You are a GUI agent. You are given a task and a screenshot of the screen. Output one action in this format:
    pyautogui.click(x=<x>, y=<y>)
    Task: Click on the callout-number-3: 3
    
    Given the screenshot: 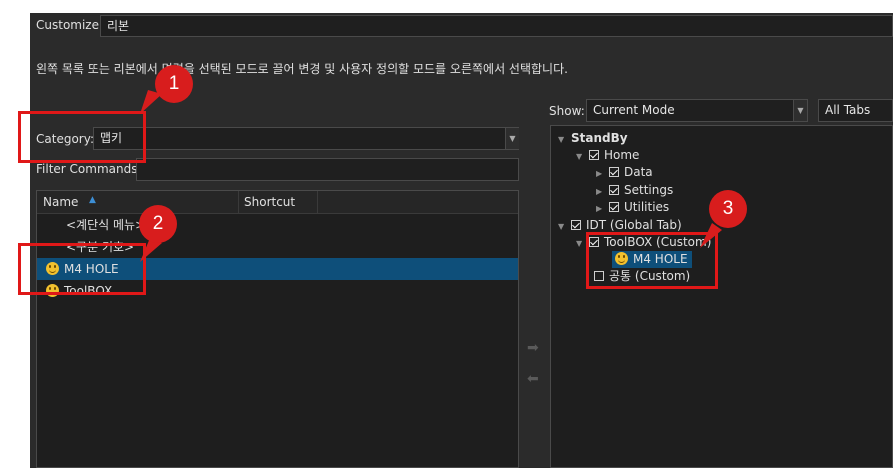 What is the action you would take?
    pyautogui.click(x=728, y=209)
    